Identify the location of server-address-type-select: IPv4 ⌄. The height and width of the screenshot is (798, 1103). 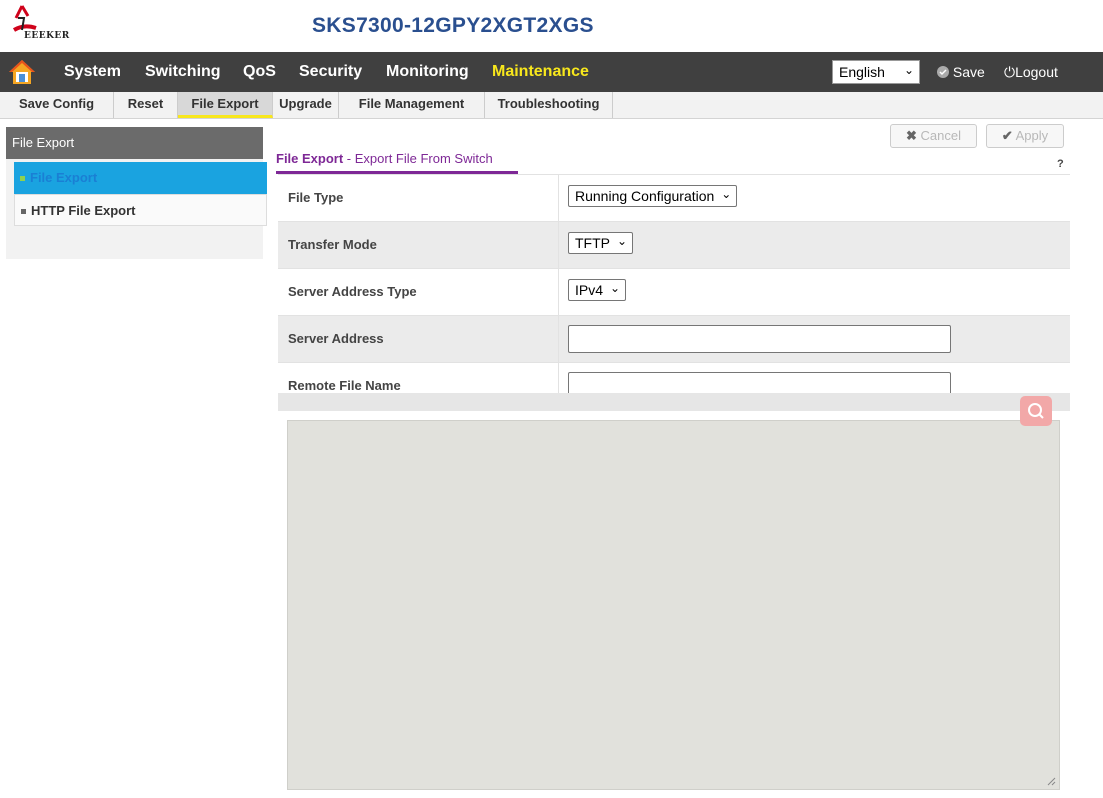
(597, 290).